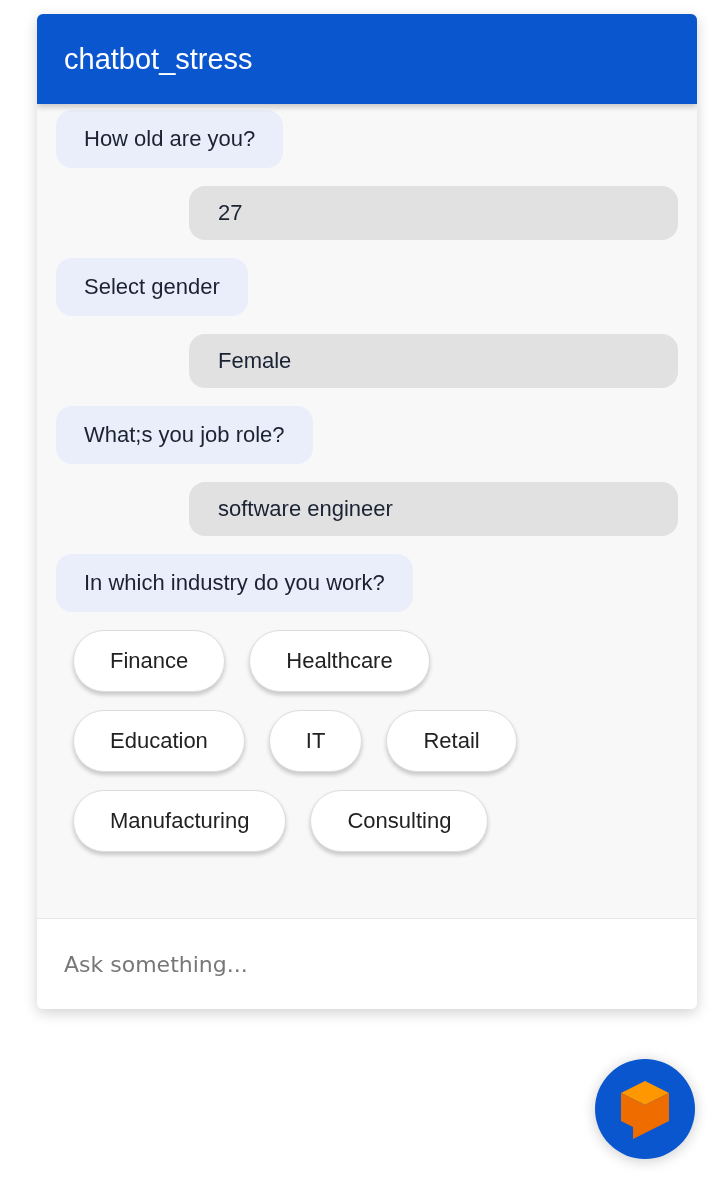 The height and width of the screenshot is (1184, 715). I want to click on chat-launcher-button, so click(645, 1109).